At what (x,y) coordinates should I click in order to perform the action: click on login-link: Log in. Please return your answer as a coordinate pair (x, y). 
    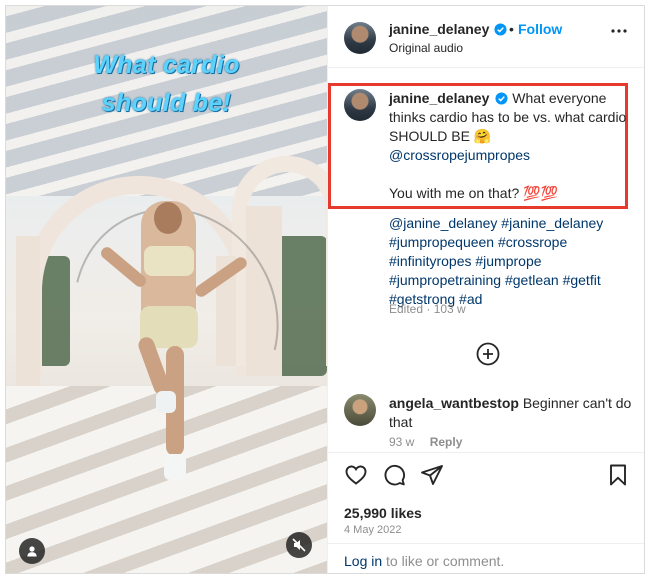
    Looking at the image, I should click on (363, 561).